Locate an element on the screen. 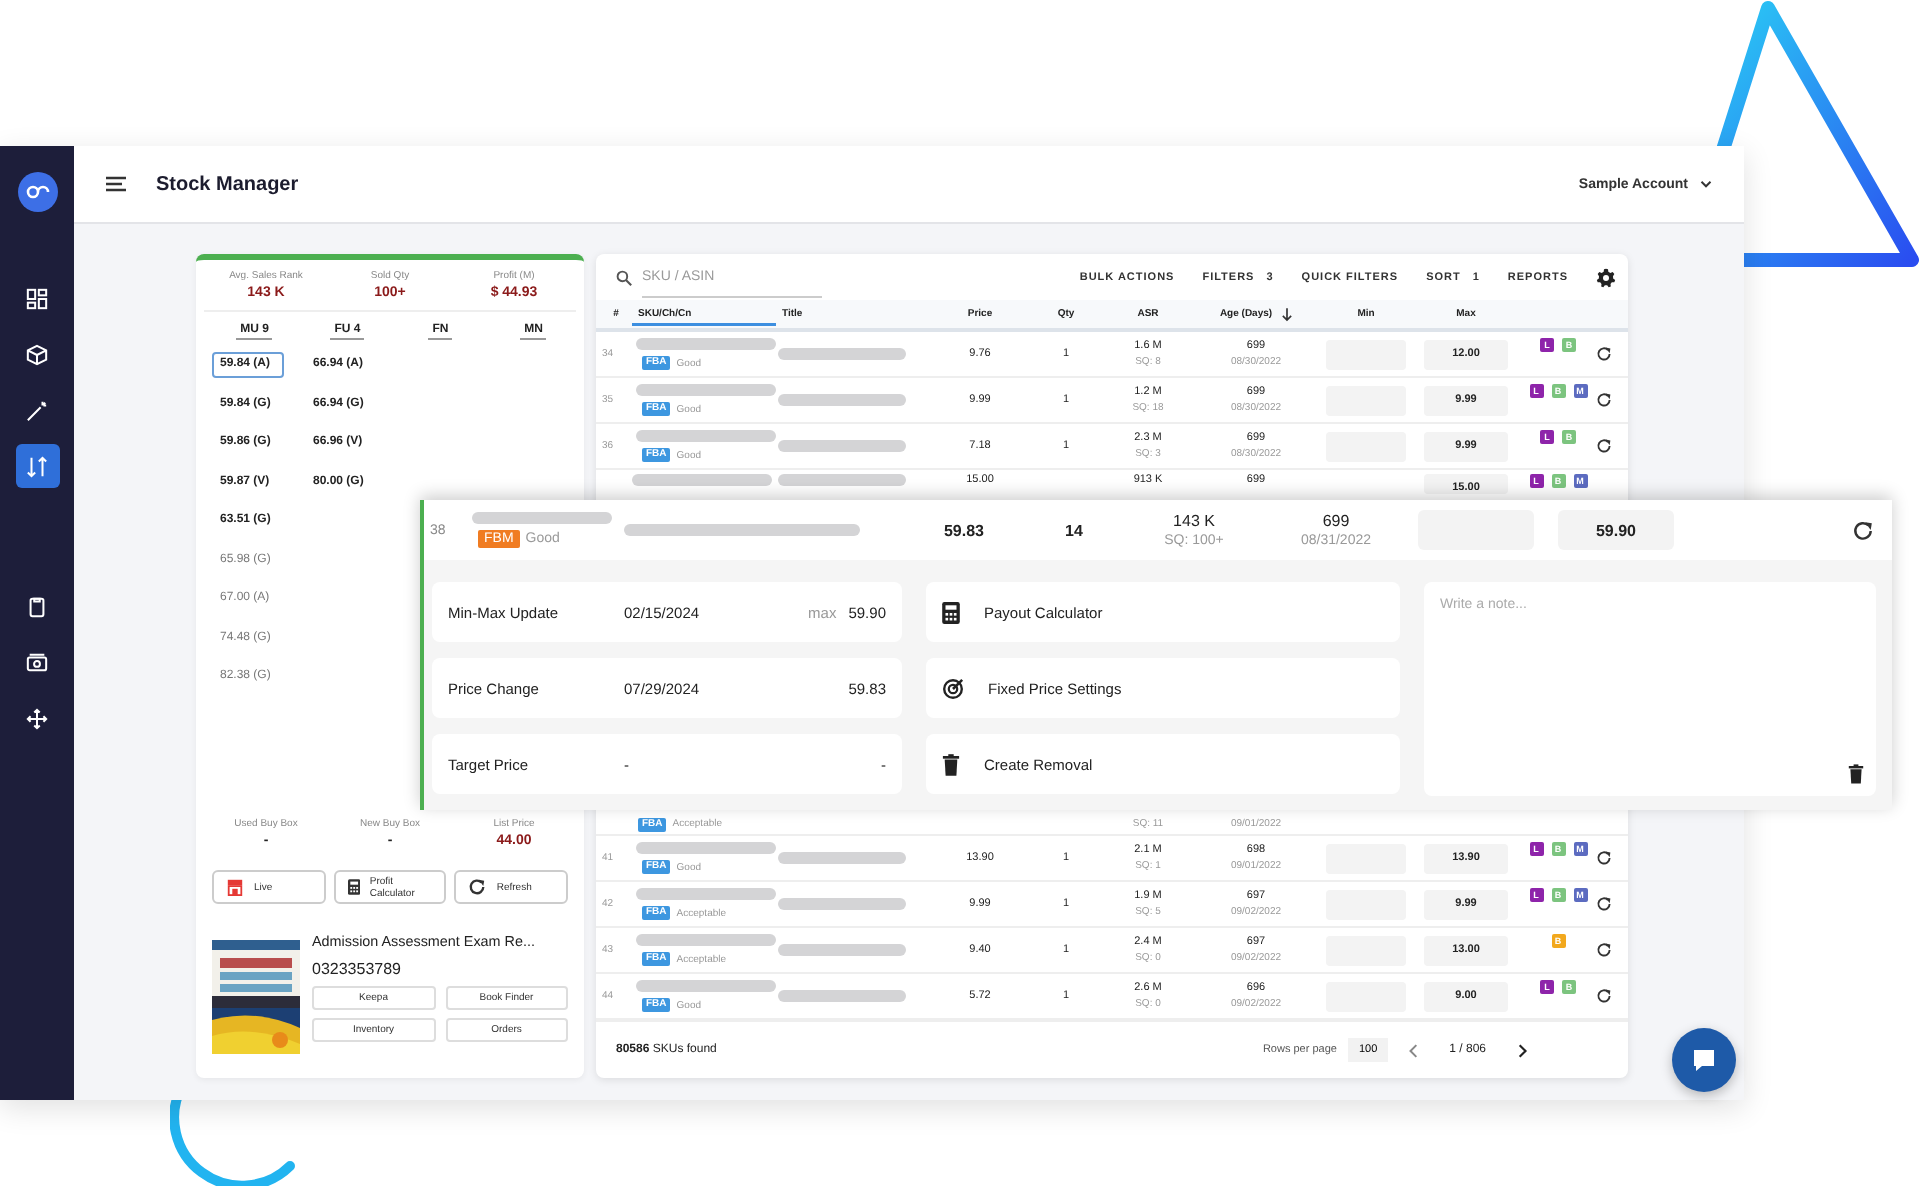  sort-arrow-icon is located at coordinates (1287, 314).